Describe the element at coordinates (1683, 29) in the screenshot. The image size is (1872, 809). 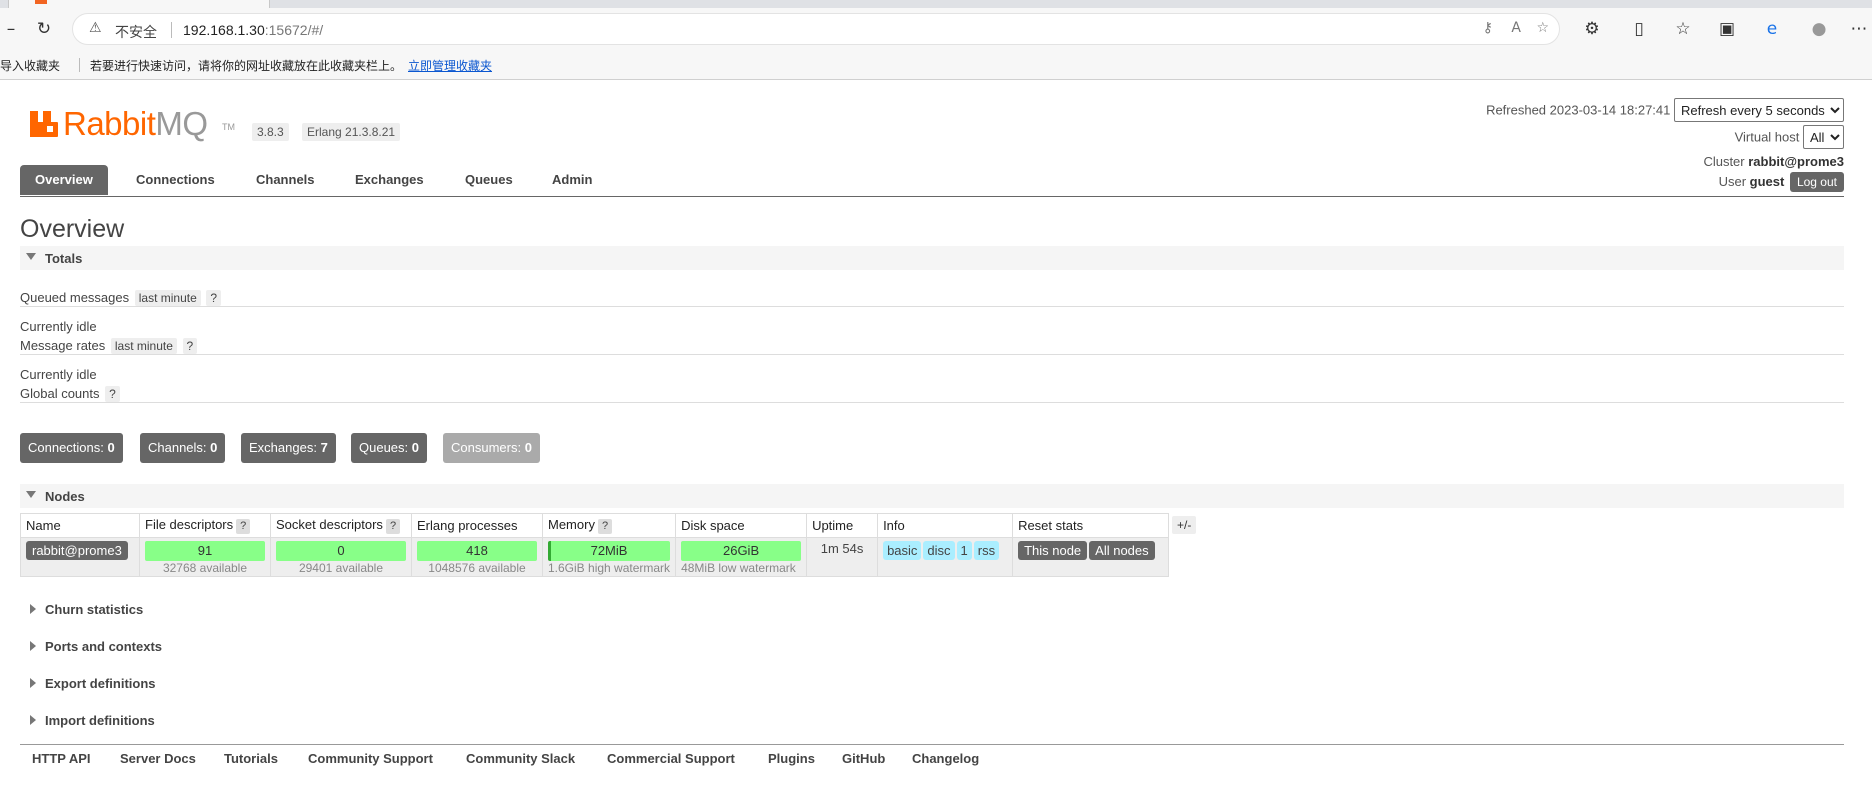
I see `favorites-icon: ☆` at that location.